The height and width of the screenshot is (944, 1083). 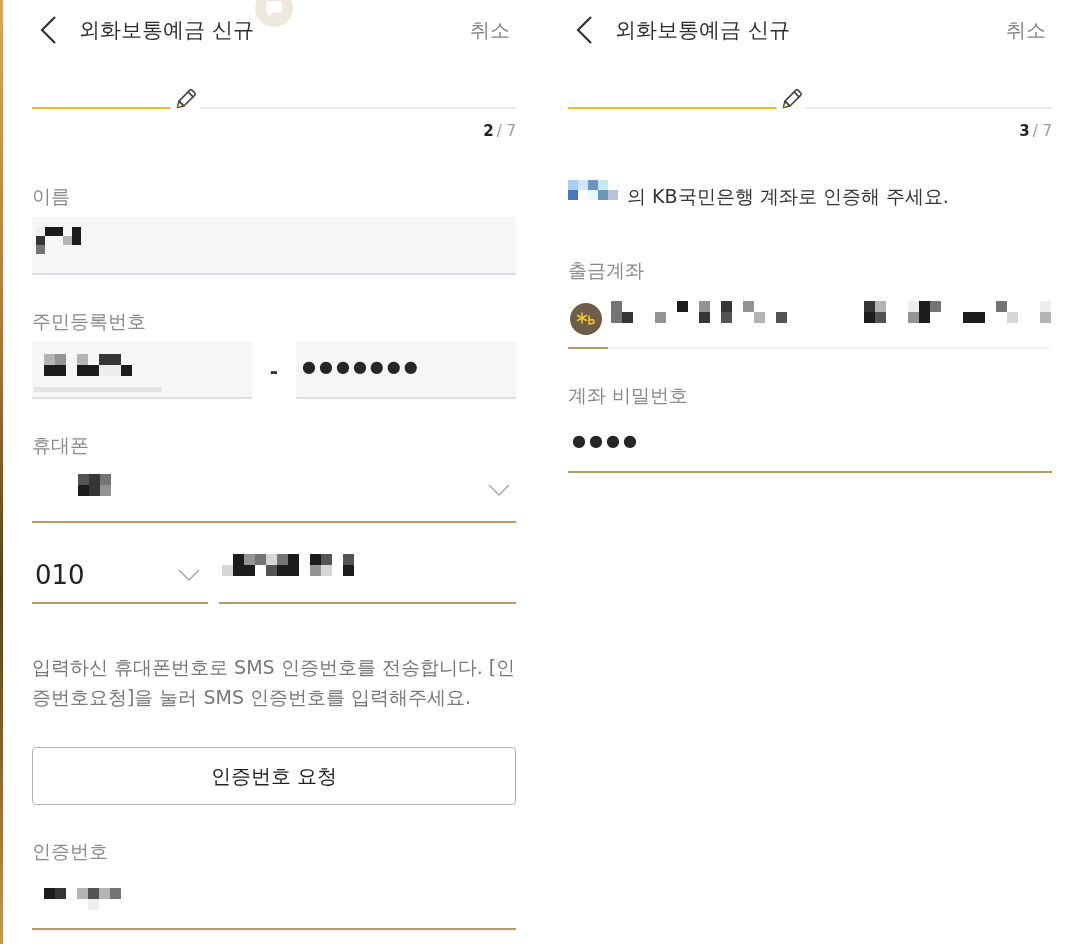 What do you see at coordinates (70, 851) in the screenshot?
I see `field-label: 인증번호` at bounding box center [70, 851].